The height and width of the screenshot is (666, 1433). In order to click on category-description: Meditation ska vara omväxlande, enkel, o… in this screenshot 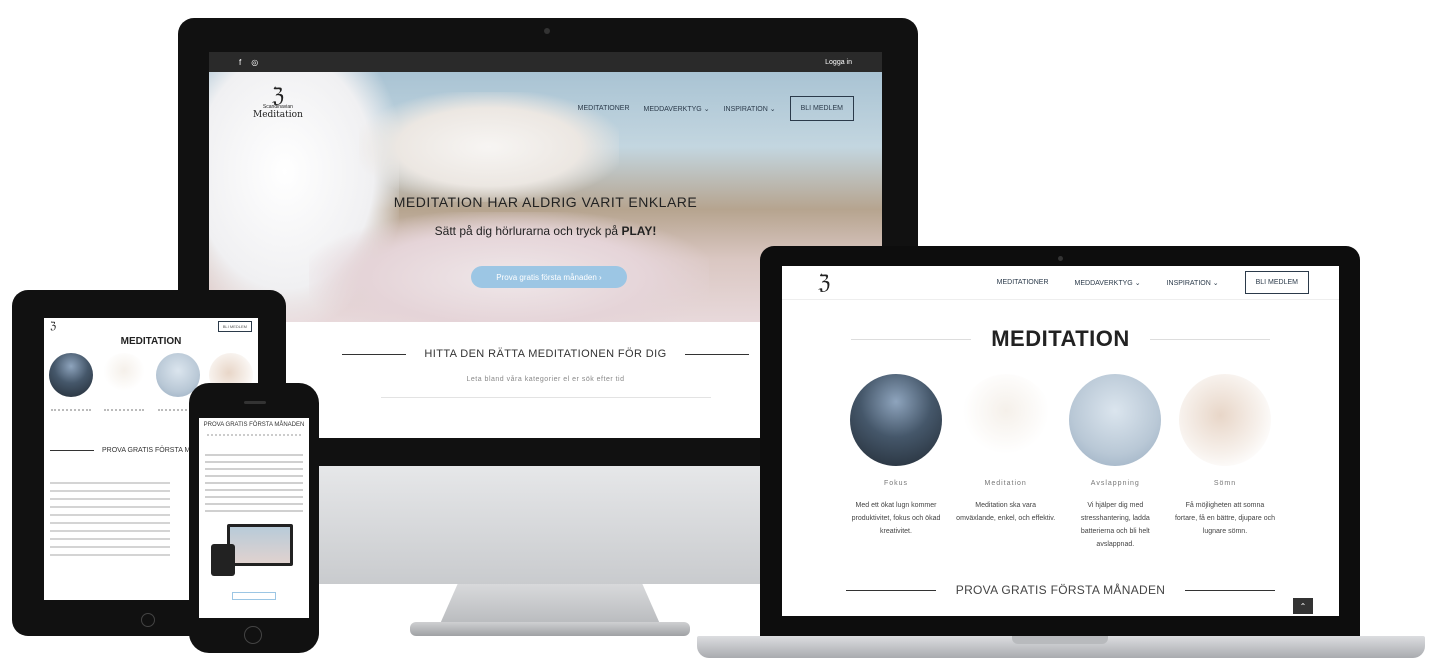, I will do `click(1006, 512)`.